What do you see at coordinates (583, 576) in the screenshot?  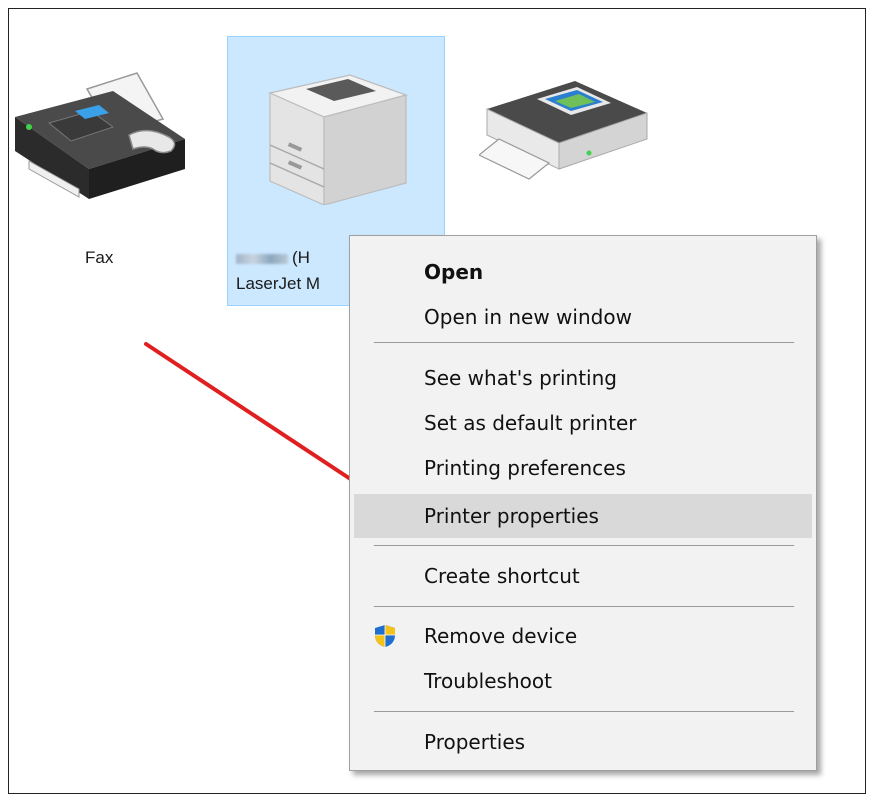 I see `menu-item-create-shortcut: Create shortcut` at bounding box center [583, 576].